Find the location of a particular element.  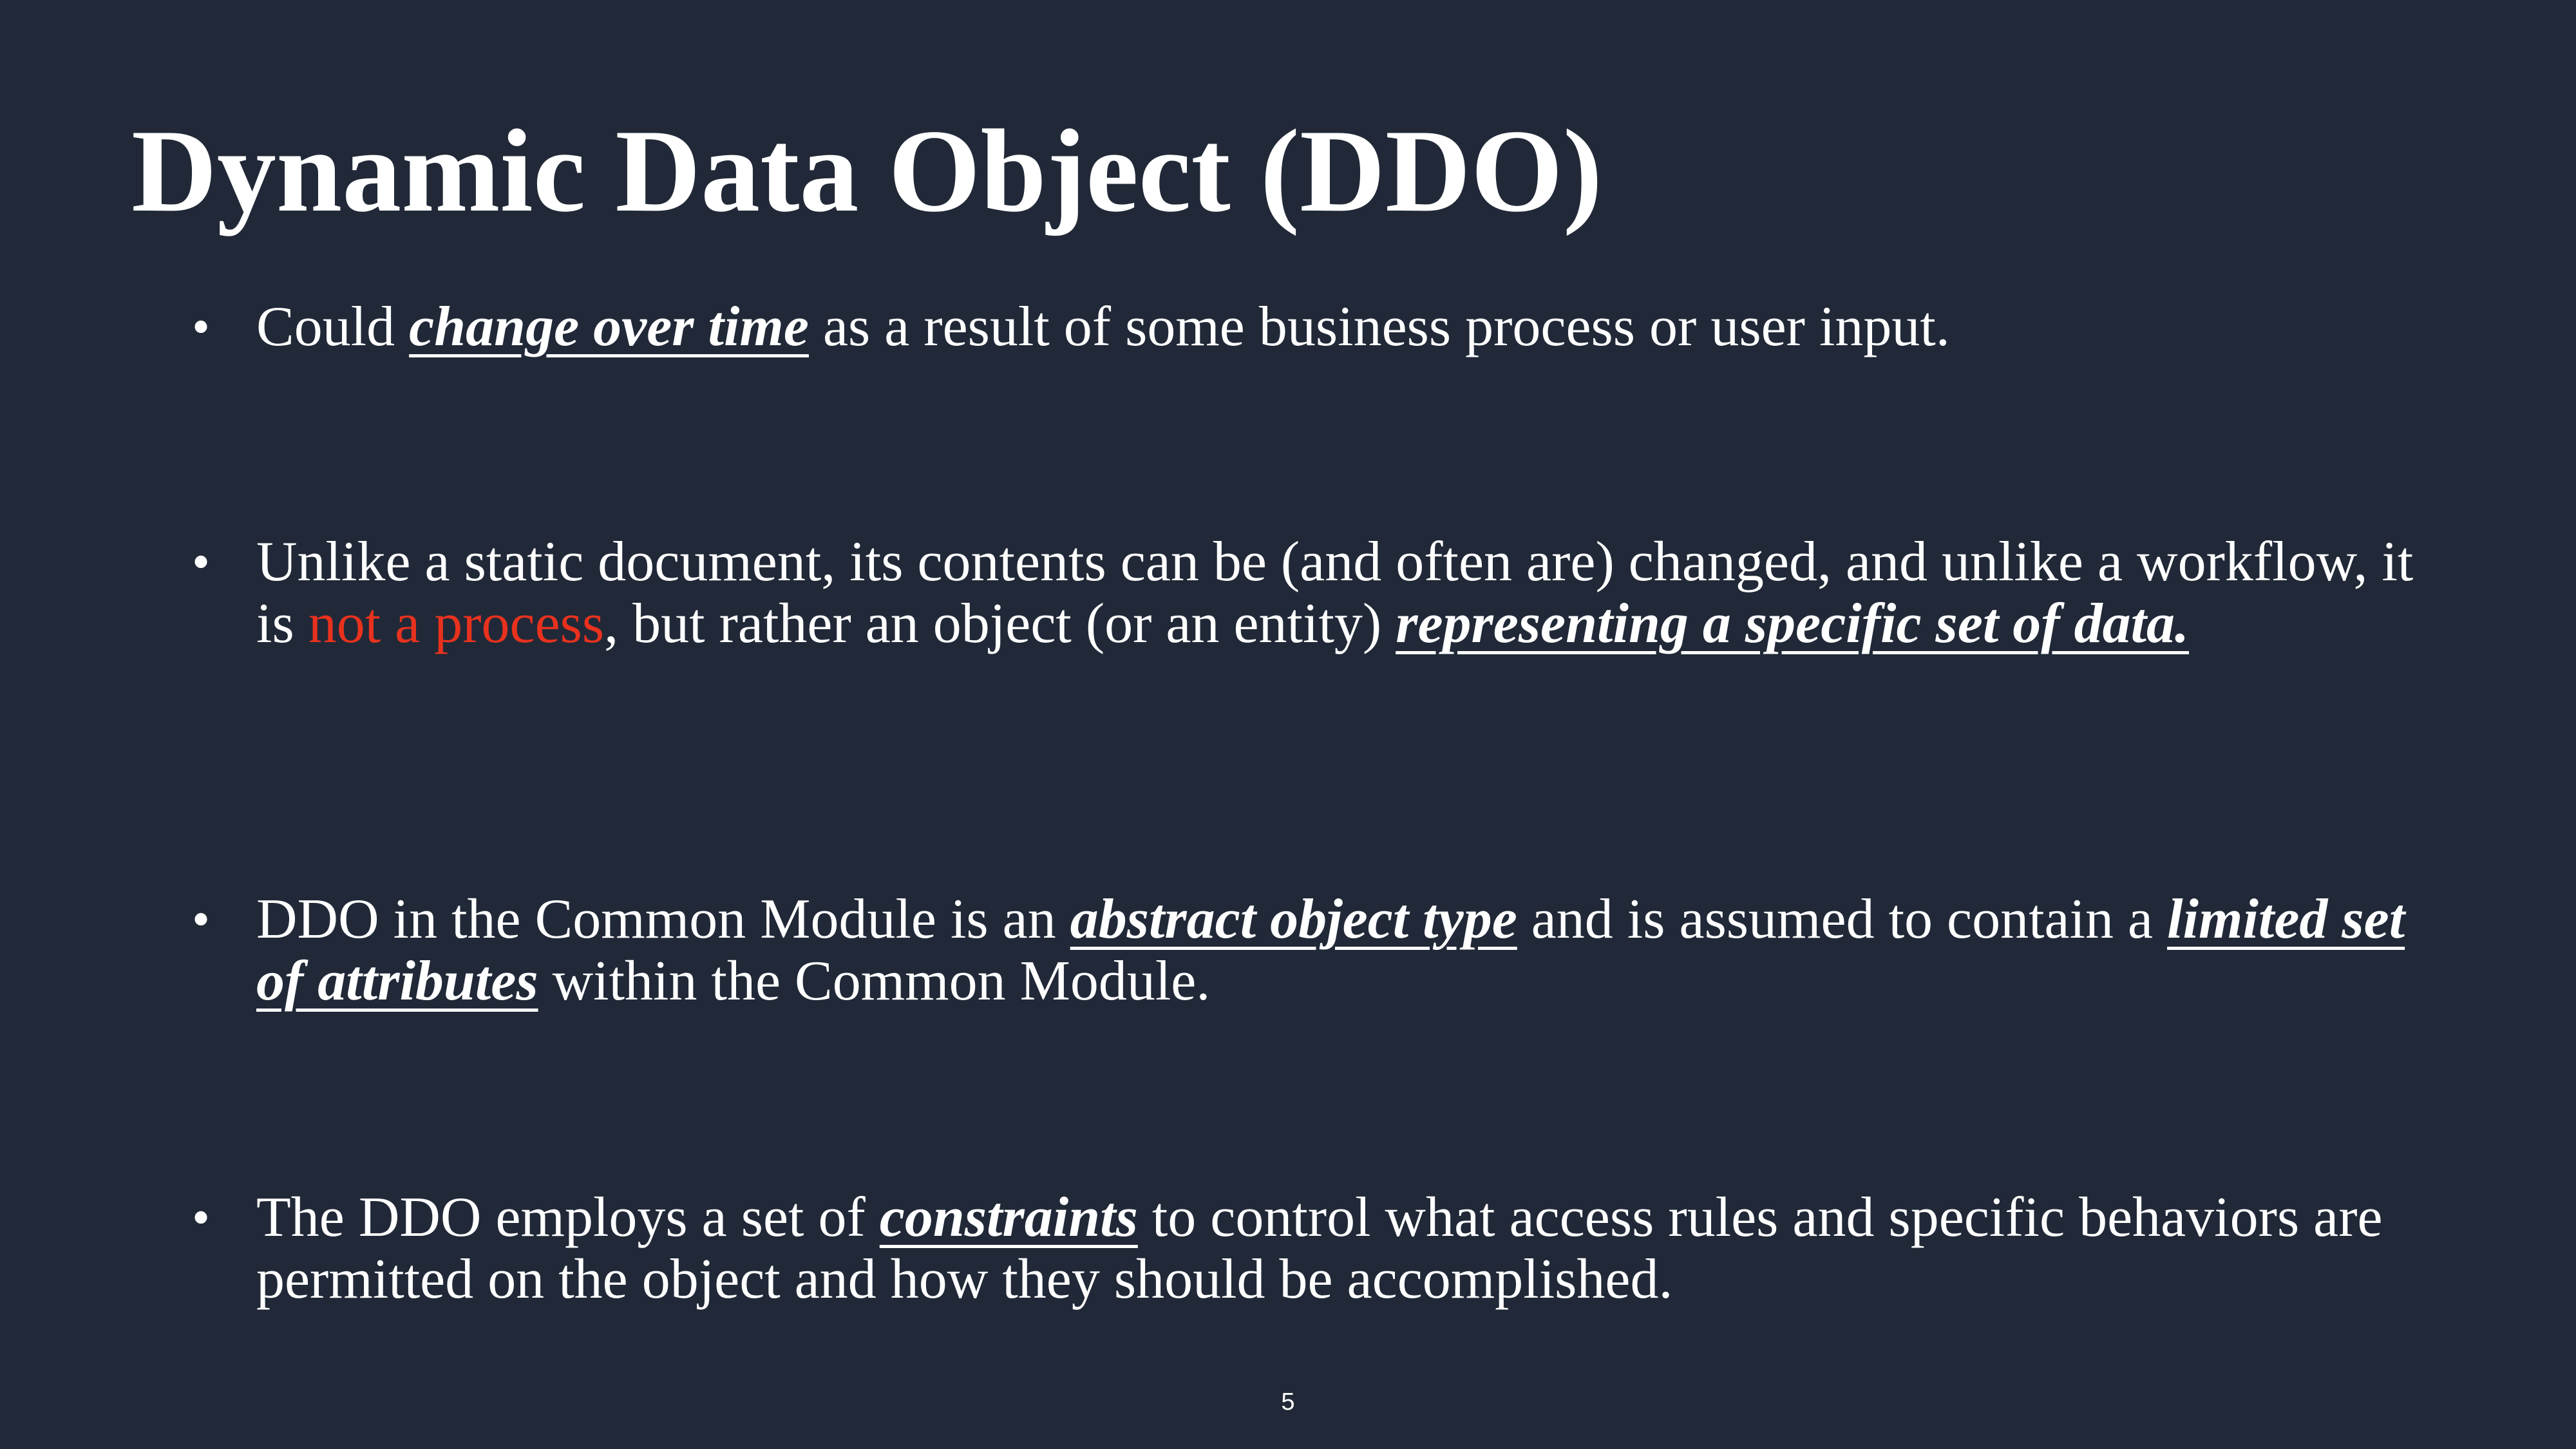

emphasis-text: representing a specific set of data. is located at coordinates (1793, 623).